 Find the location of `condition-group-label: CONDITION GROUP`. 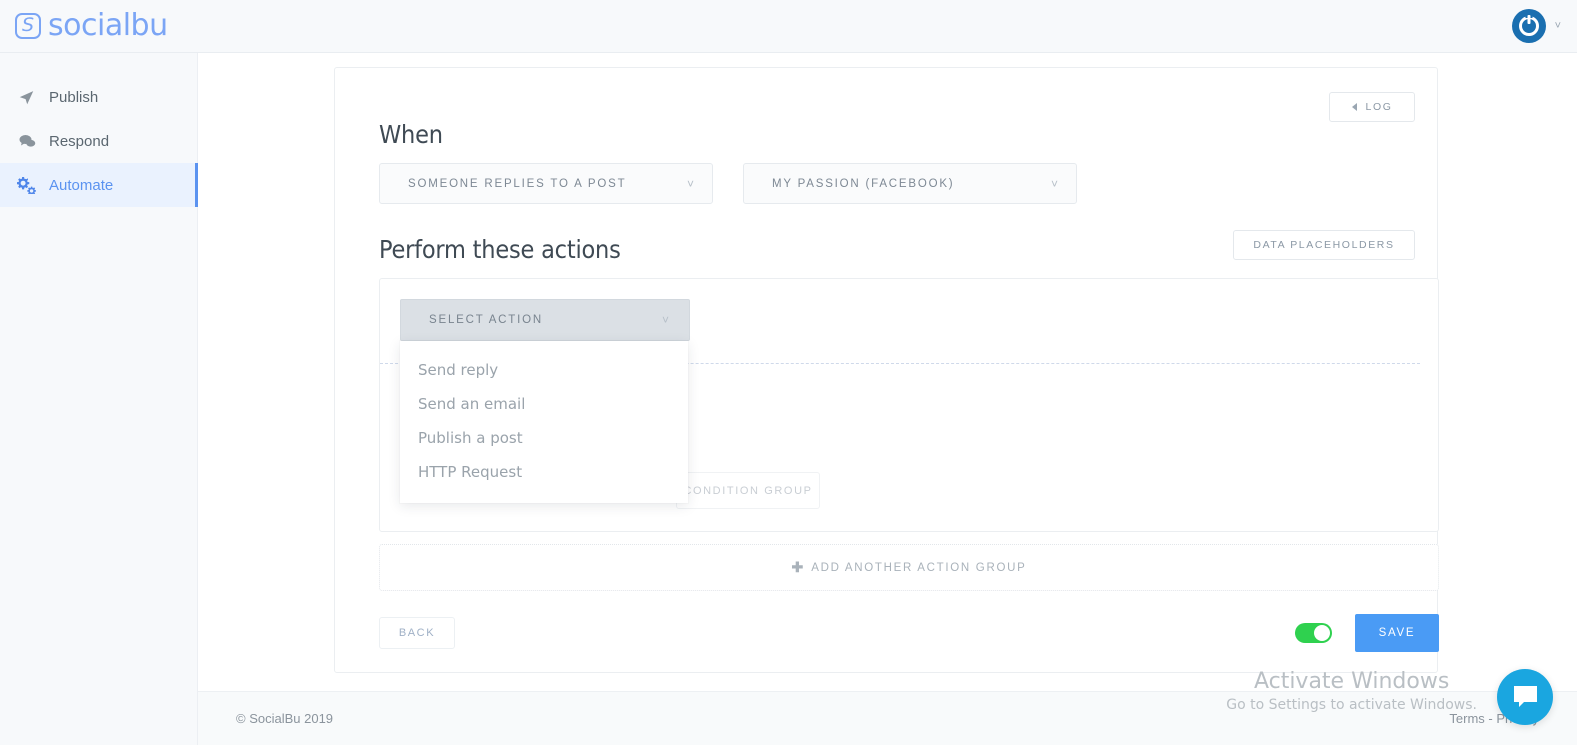

condition-group-label: CONDITION GROUP is located at coordinates (748, 490).